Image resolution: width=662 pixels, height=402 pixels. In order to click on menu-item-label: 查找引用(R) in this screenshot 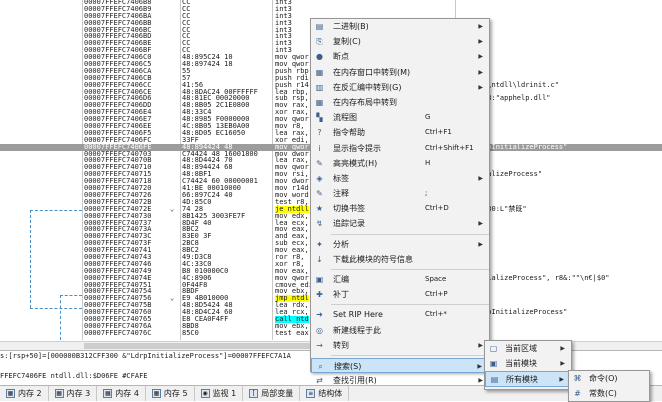, I will do `click(355, 381)`.